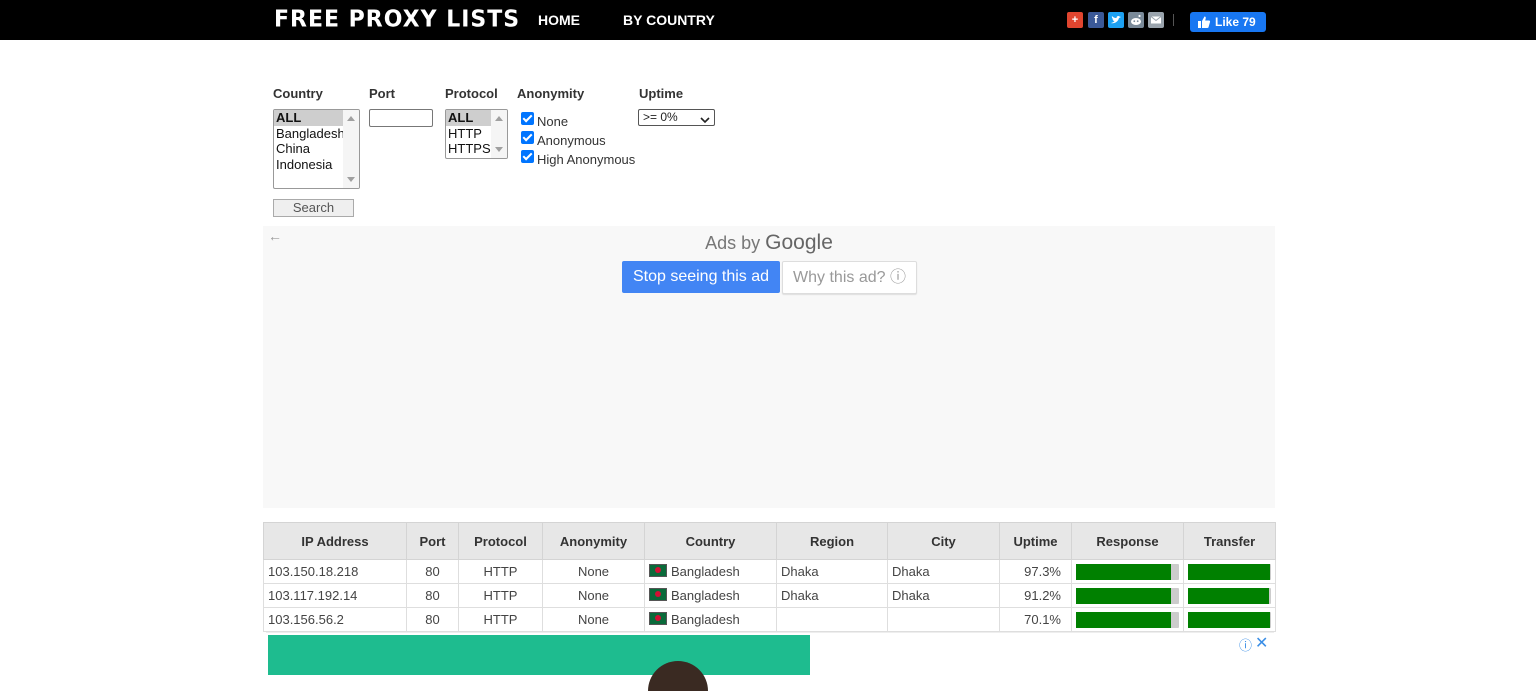 The width and height of the screenshot is (1536, 691). I want to click on nav-by-country: BY COUNTRY, so click(669, 20).